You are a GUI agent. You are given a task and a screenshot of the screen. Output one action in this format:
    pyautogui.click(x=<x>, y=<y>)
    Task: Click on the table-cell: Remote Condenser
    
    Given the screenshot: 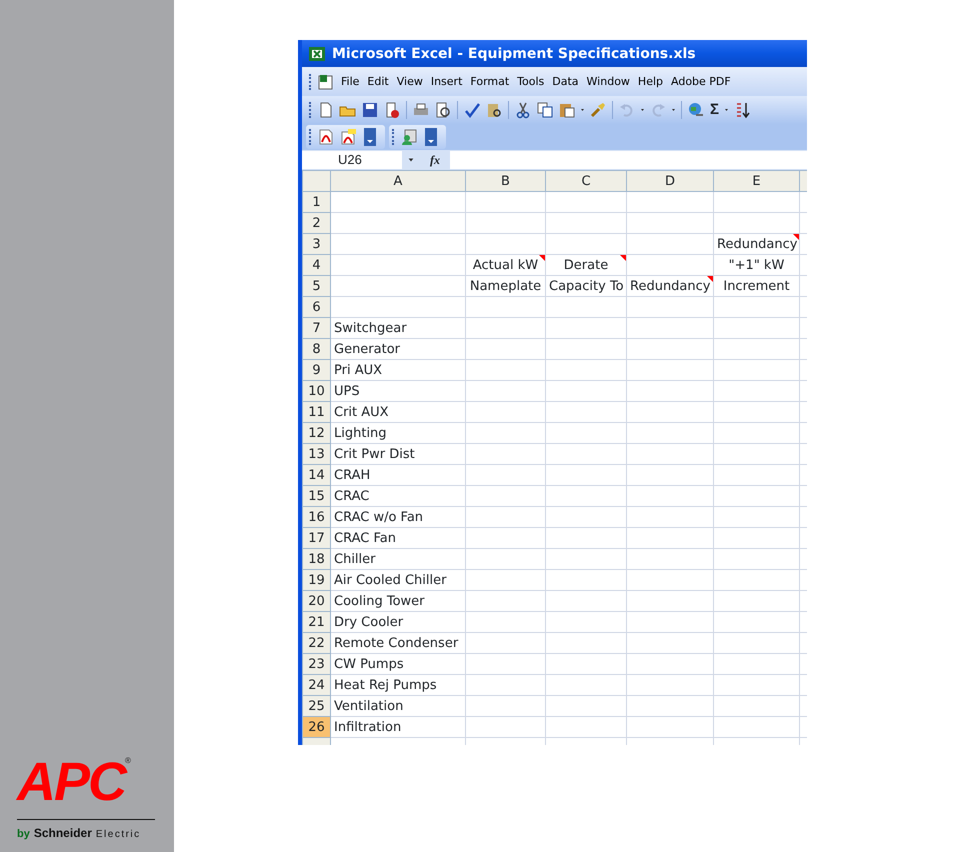 What is the action you would take?
    pyautogui.click(x=398, y=643)
    